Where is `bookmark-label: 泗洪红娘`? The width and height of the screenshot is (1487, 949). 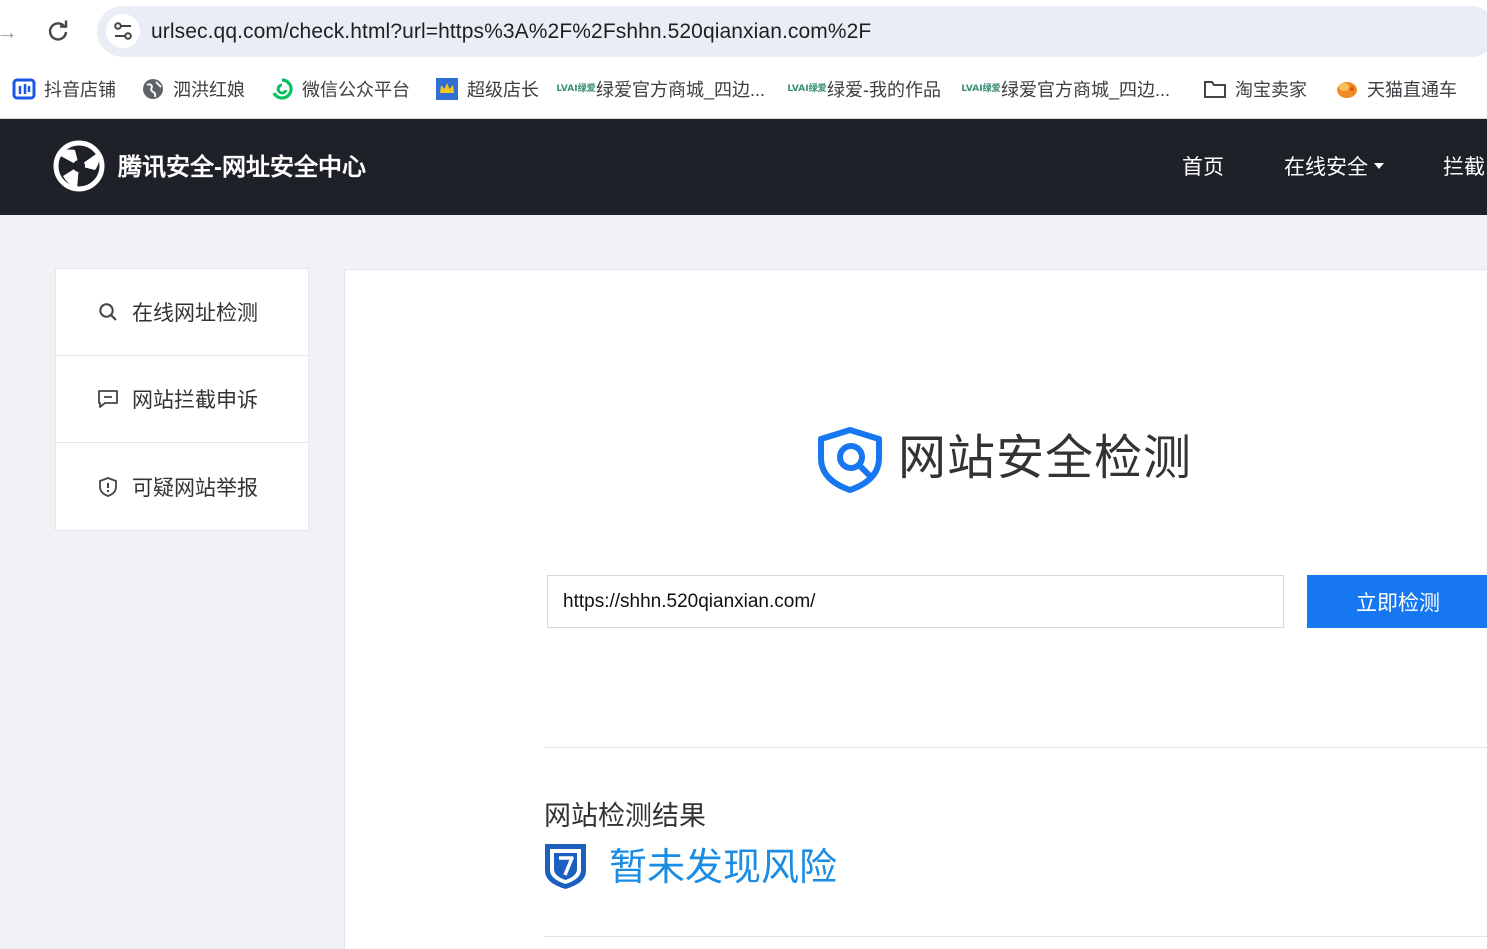 bookmark-label: 泗洪红娘 is located at coordinates (209, 90).